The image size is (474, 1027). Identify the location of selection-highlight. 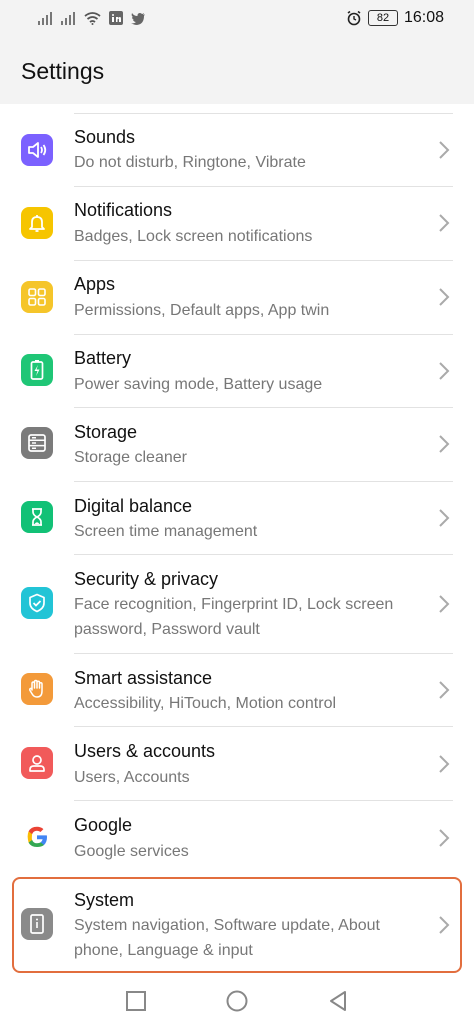
(237, 925).